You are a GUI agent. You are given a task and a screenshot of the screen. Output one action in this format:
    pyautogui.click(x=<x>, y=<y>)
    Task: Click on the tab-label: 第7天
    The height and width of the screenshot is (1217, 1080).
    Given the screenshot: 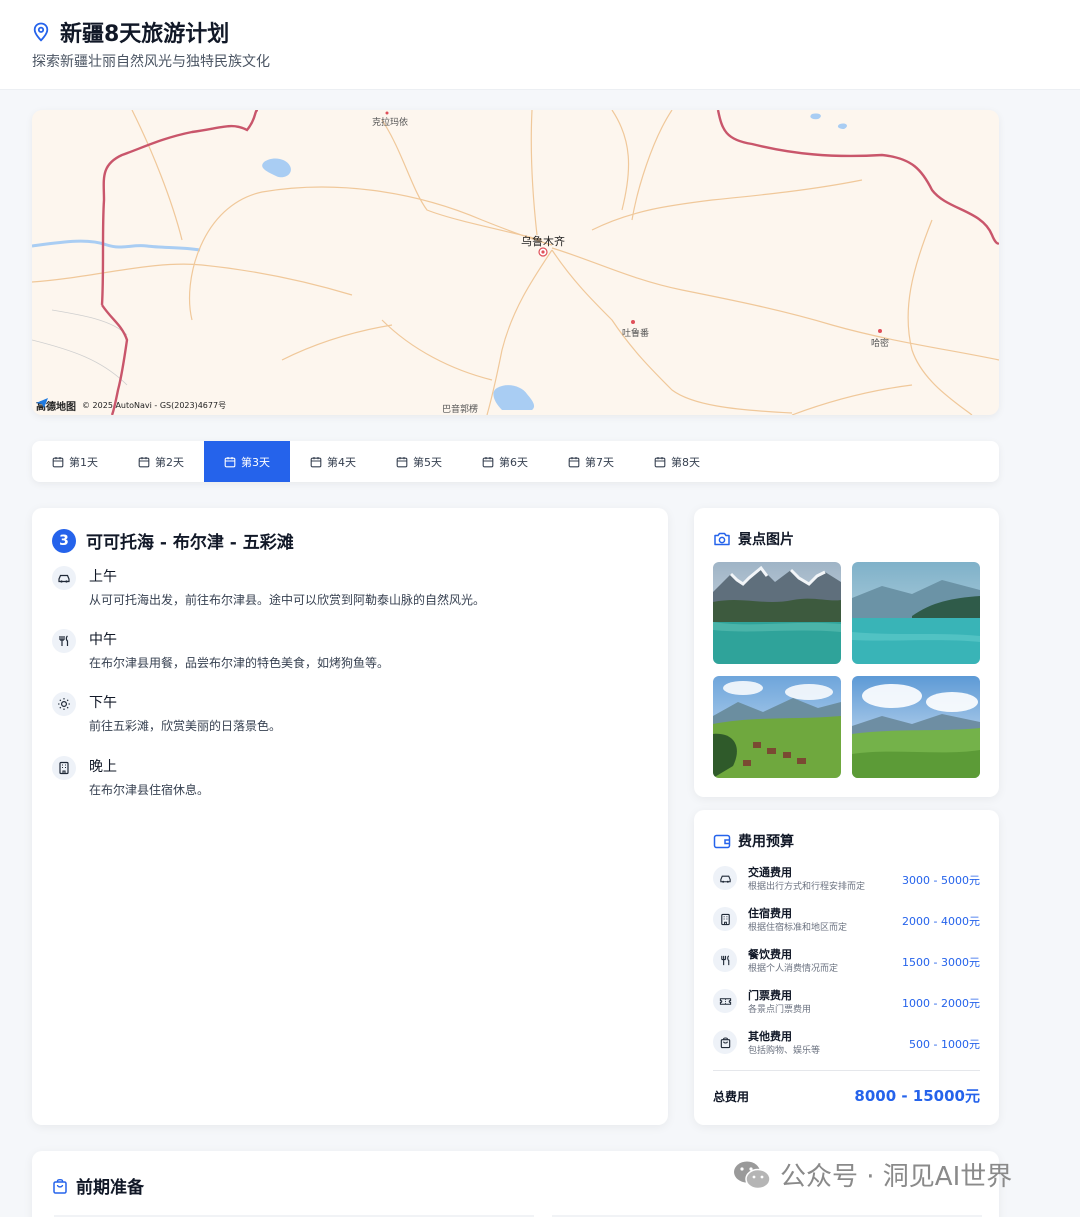 What is the action you would take?
    pyautogui.click(x=599, y=462)
    